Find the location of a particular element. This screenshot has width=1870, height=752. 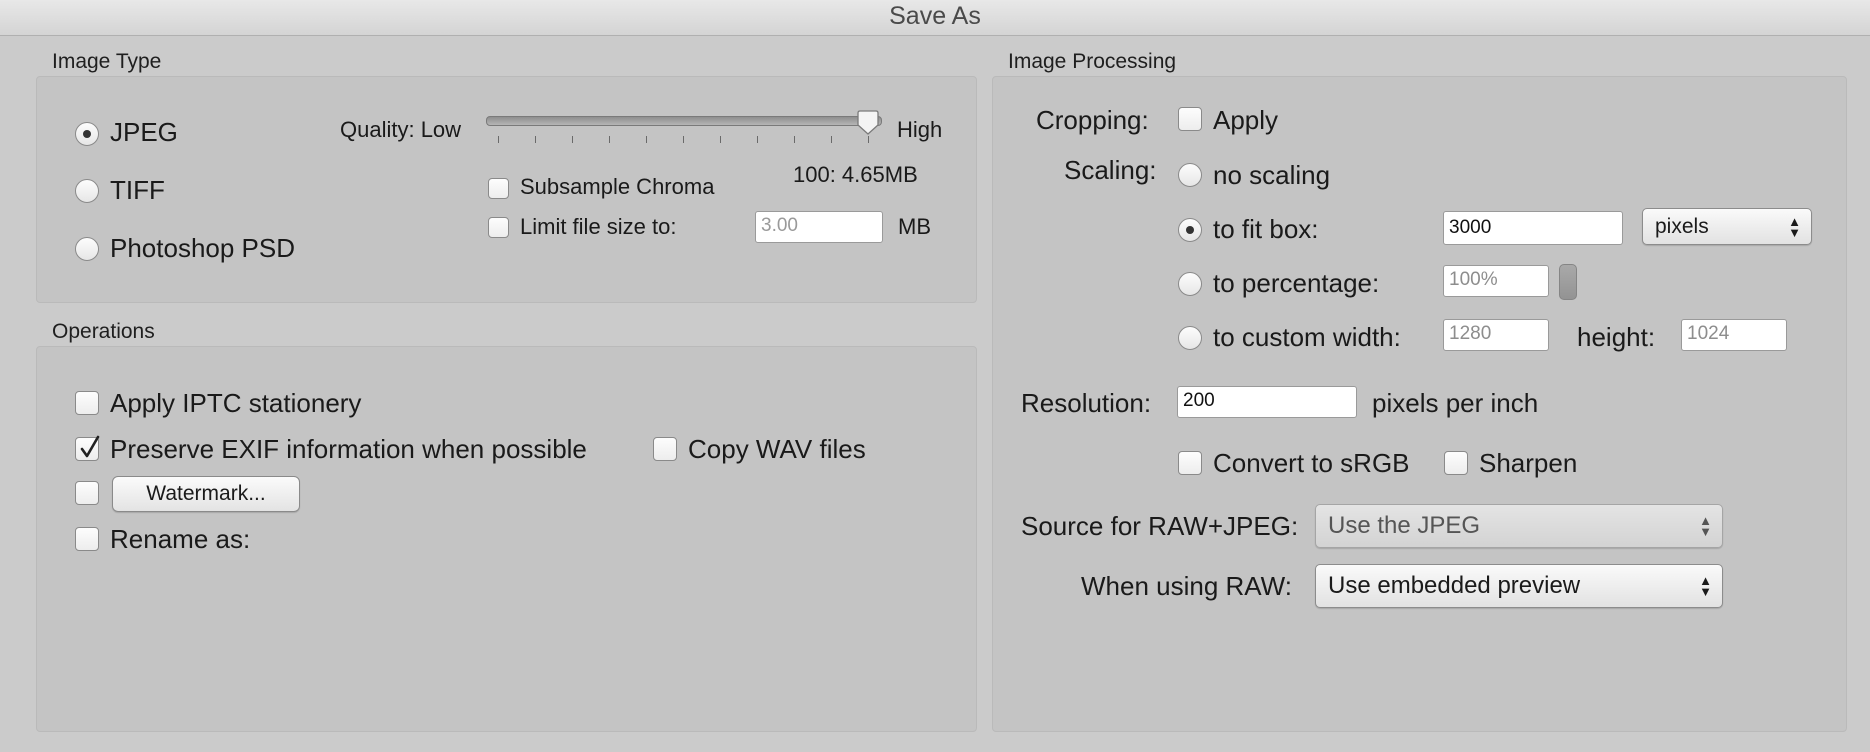

limit-file-size-checkbox is located at coordinates (498, 227).